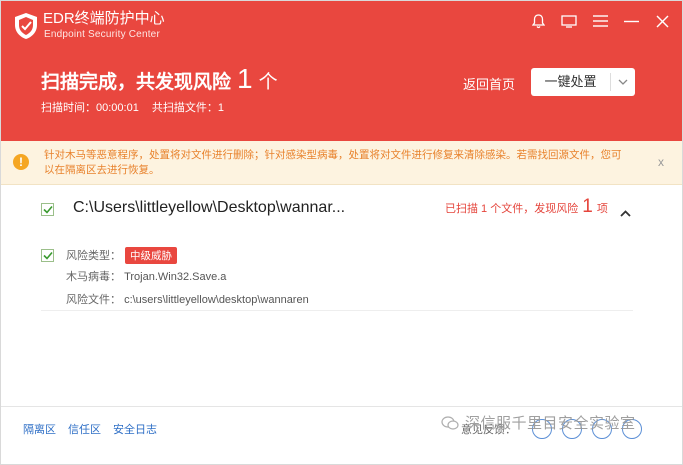 Image resolution: width=683 pixels, height=465 pixels. What do you see at coordinates (121, 255) in the screenshot?
I see `risk-type-line: 风险类型： 中级威胁` at bounding box center [121, 255].